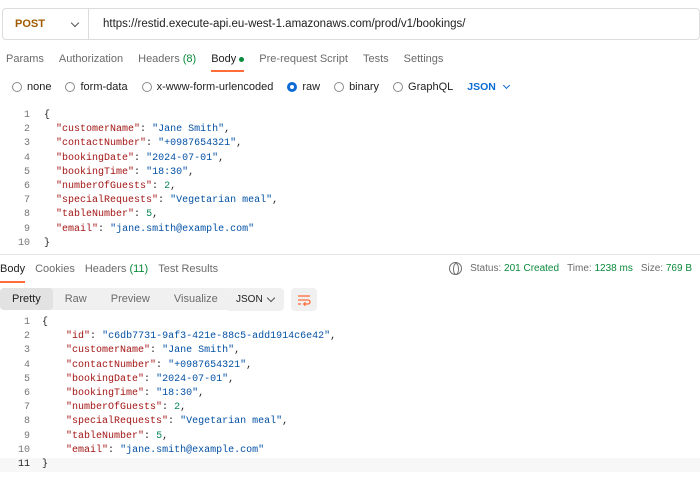 This screenshot has height=480, width=700. Describe the element at coordinates (350, 173) in the screenshot. I see `code-line: 5 "bookingTime": "18:30",` at that location.